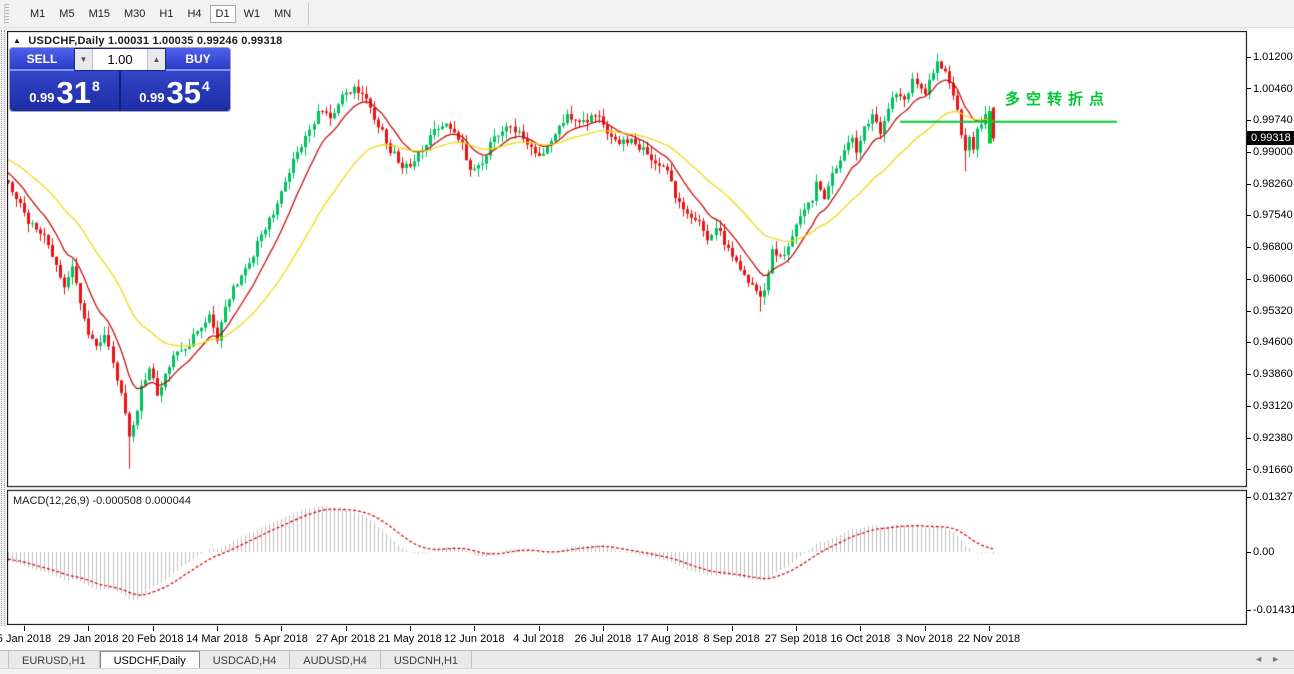  What do you see at coordinates (102, 501) in the screenshot?
I see `macd-indicator-label: MACD(12,26,9) -0.000508 0.000044` at bounding box center [102, 501].